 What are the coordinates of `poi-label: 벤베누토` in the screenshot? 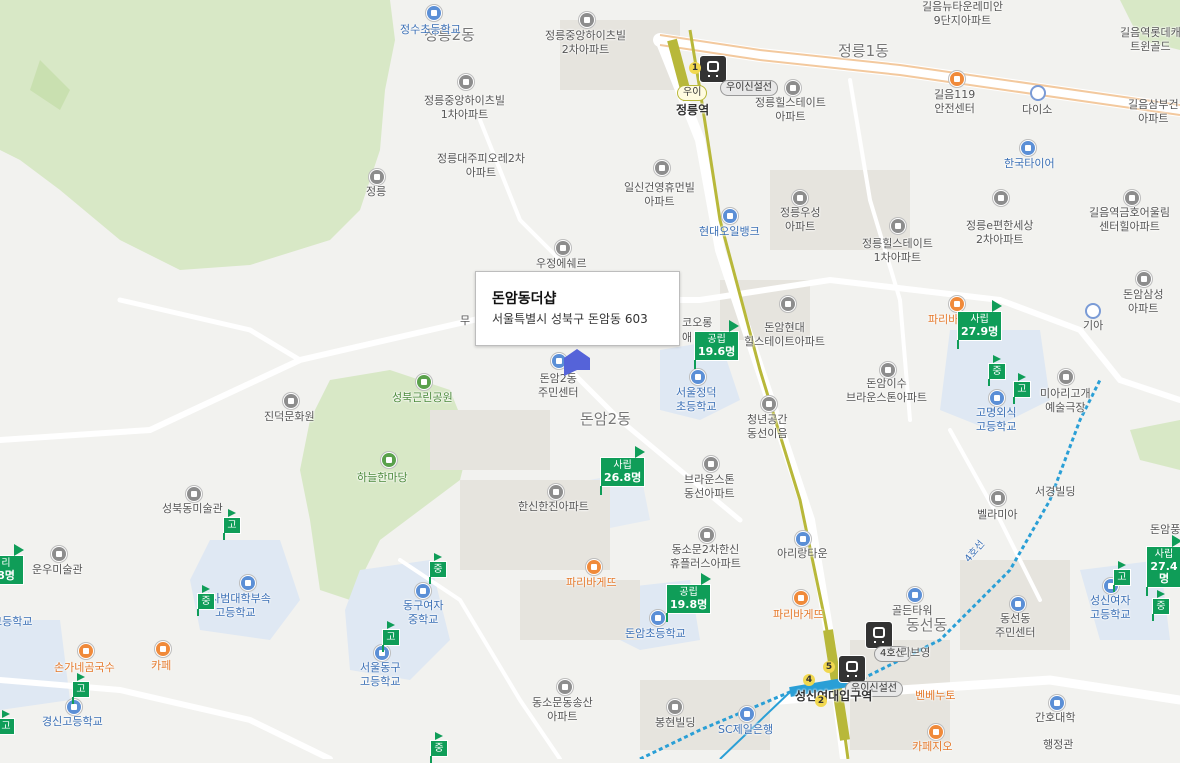 It's located at (935, 696).